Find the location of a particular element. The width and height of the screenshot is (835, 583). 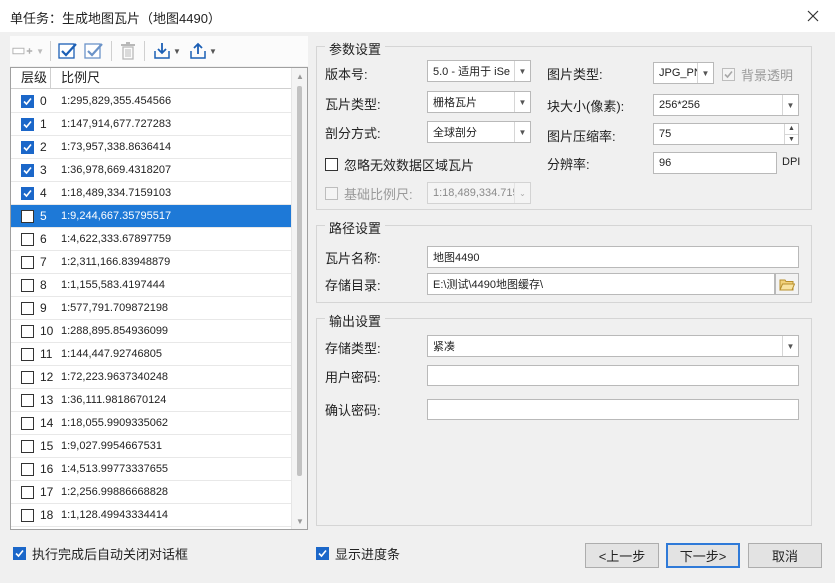

tile-type-select: 栅格瓦片 ▼ is located at coordinates (479, 102).